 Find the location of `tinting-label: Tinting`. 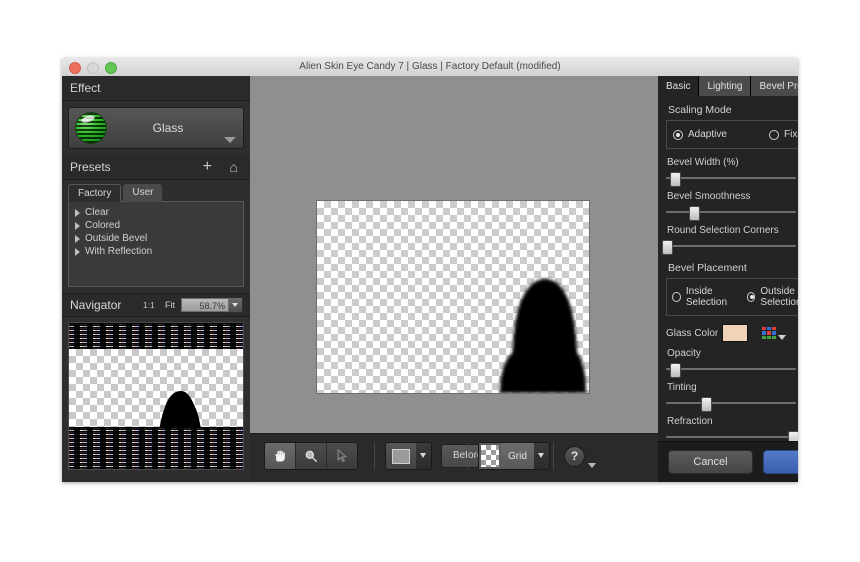

tinting-label: Tinting is located at coordinates (682, 387).